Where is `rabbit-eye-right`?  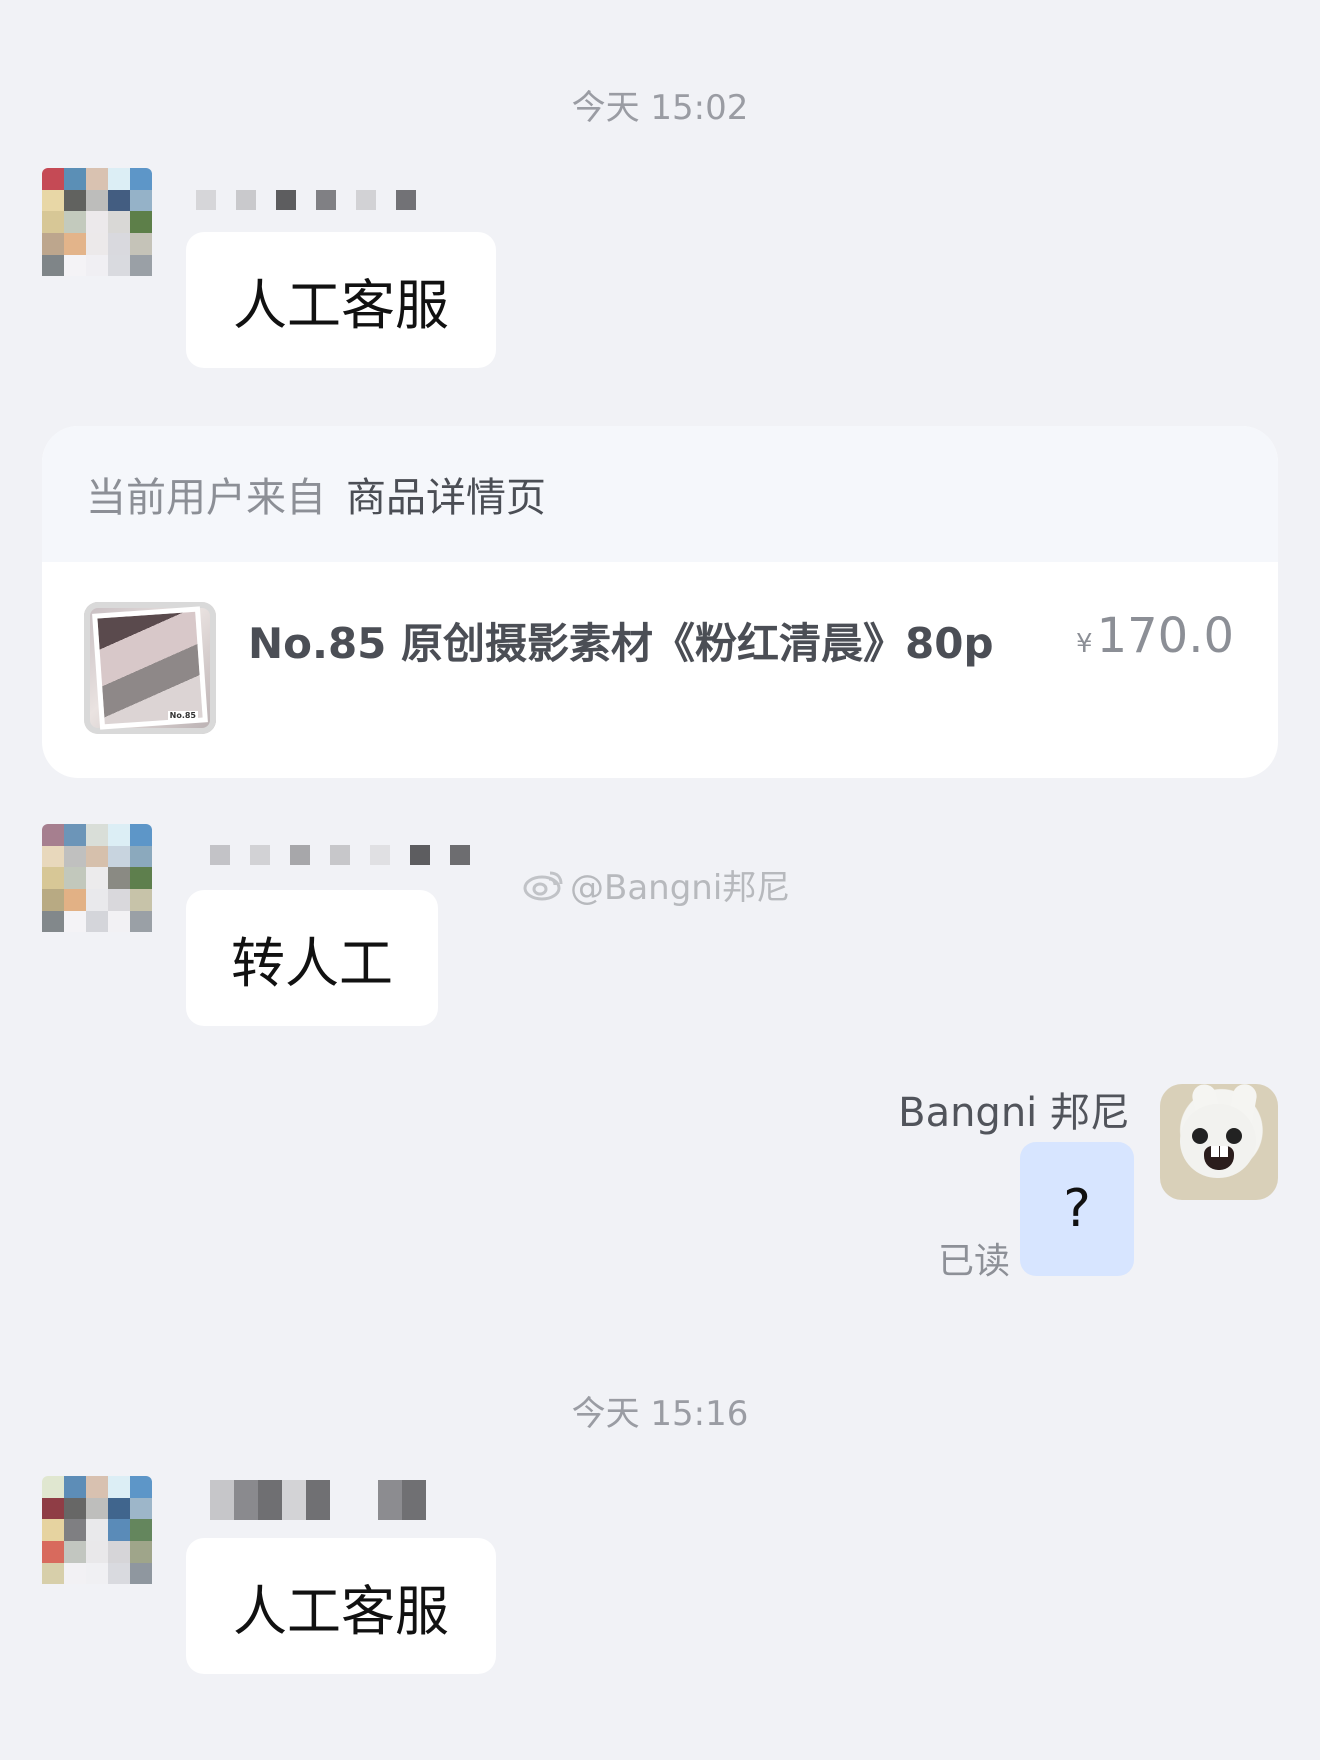
rabbit-eye-right is located at coordinates (1234, 1136).